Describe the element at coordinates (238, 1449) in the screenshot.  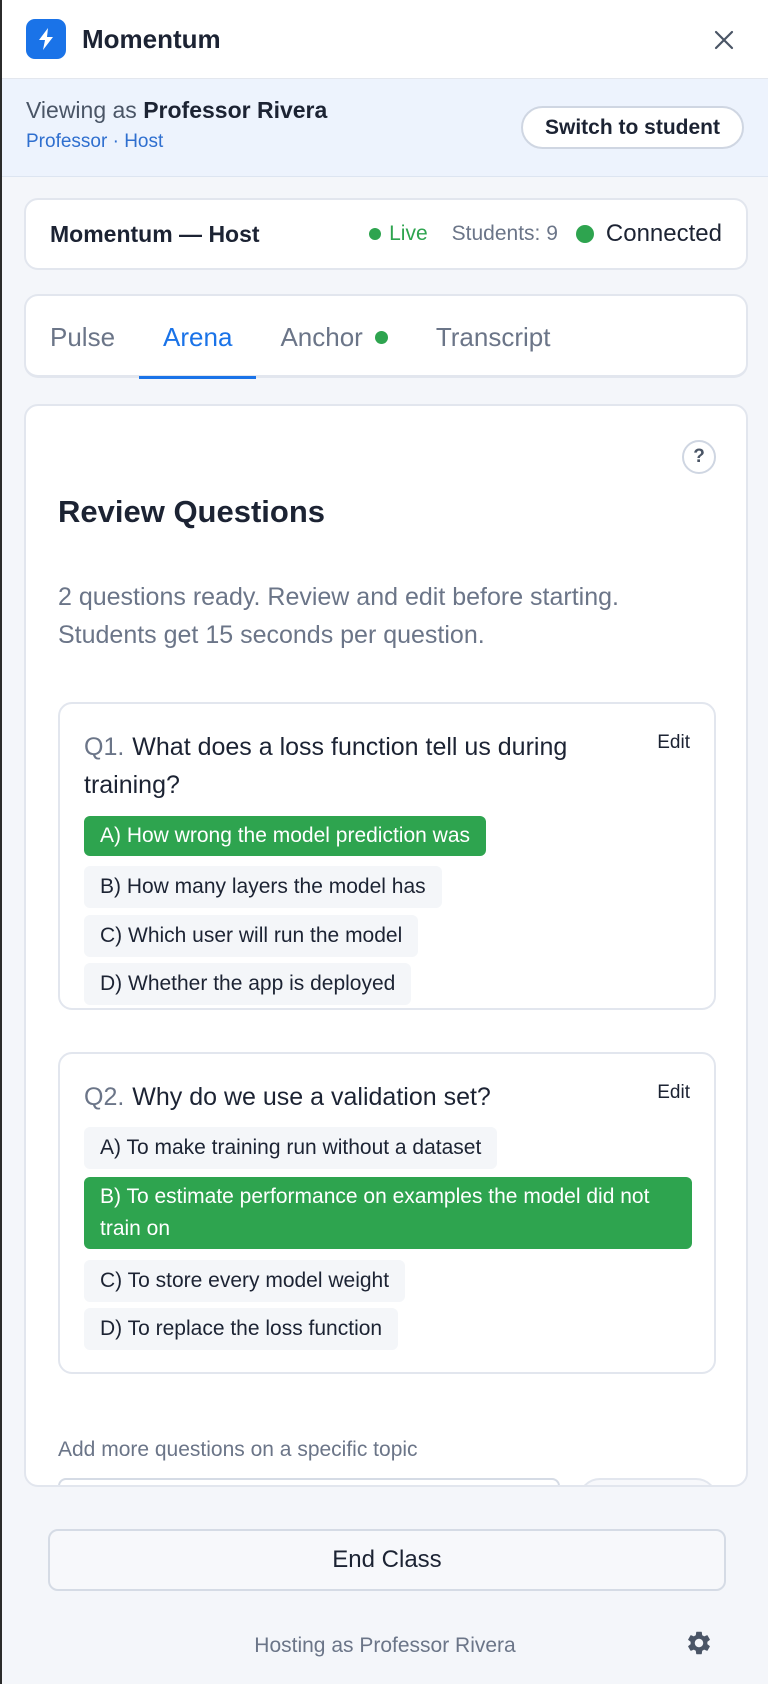
I see `add-more-questions-label: Add more questions on a specific topic` at that location.